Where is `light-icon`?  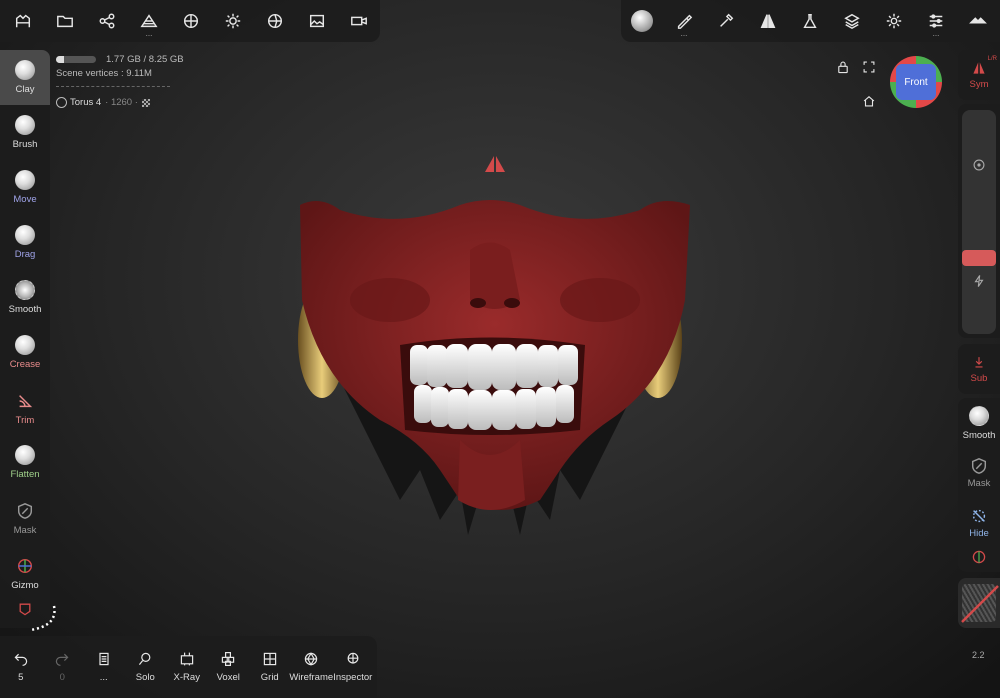
light-icon is located at coordinates (233, 21).